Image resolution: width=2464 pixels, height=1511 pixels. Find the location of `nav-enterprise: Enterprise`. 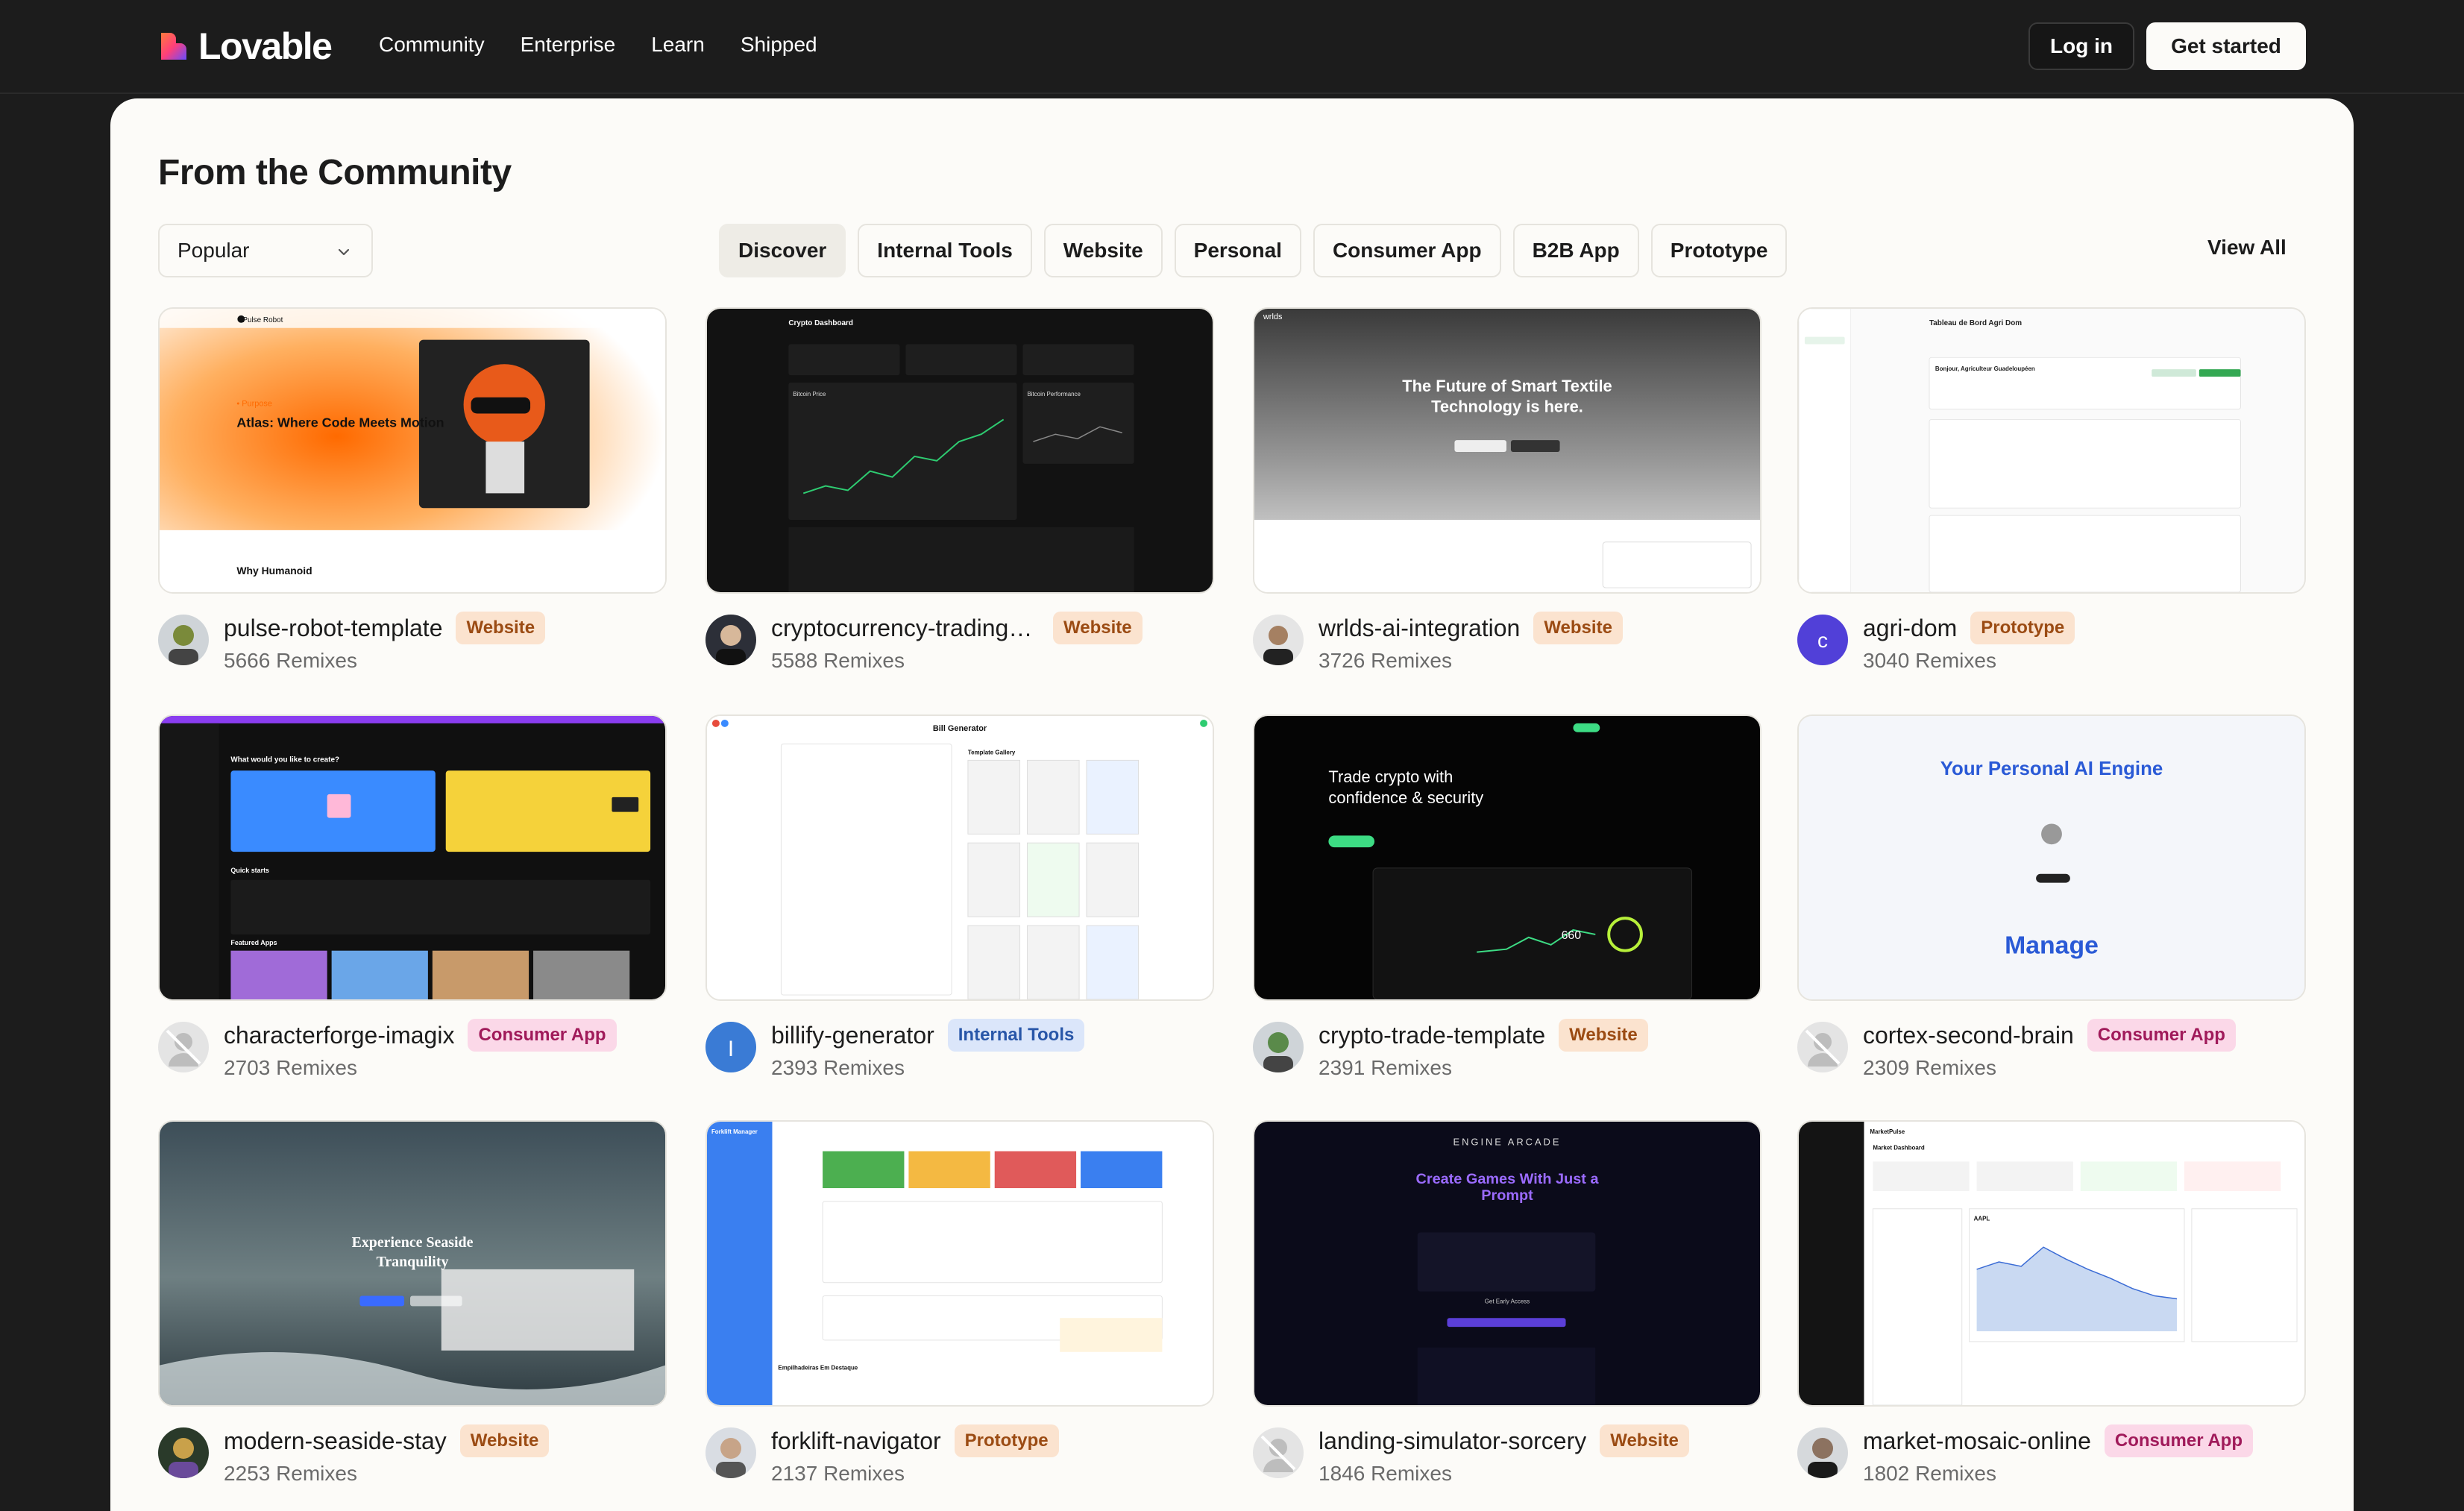

nav-enterprise: Enterprise is located at coordinates (568, 45).